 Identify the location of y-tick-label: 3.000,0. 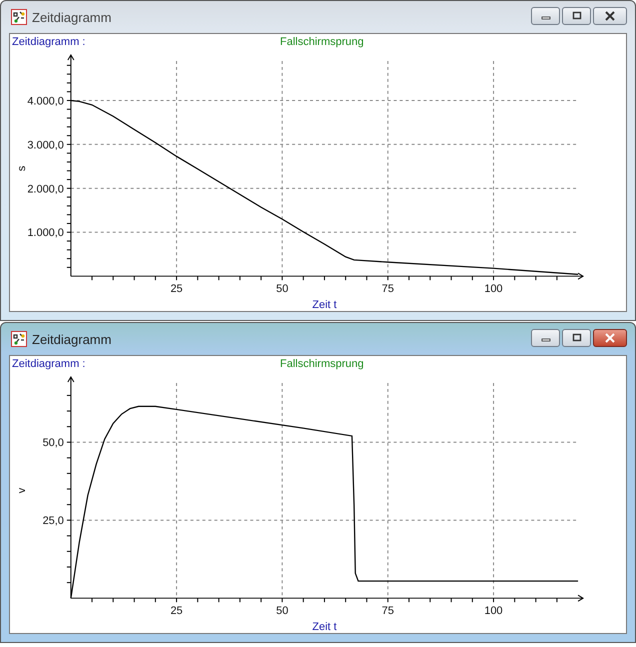
(45, 145).